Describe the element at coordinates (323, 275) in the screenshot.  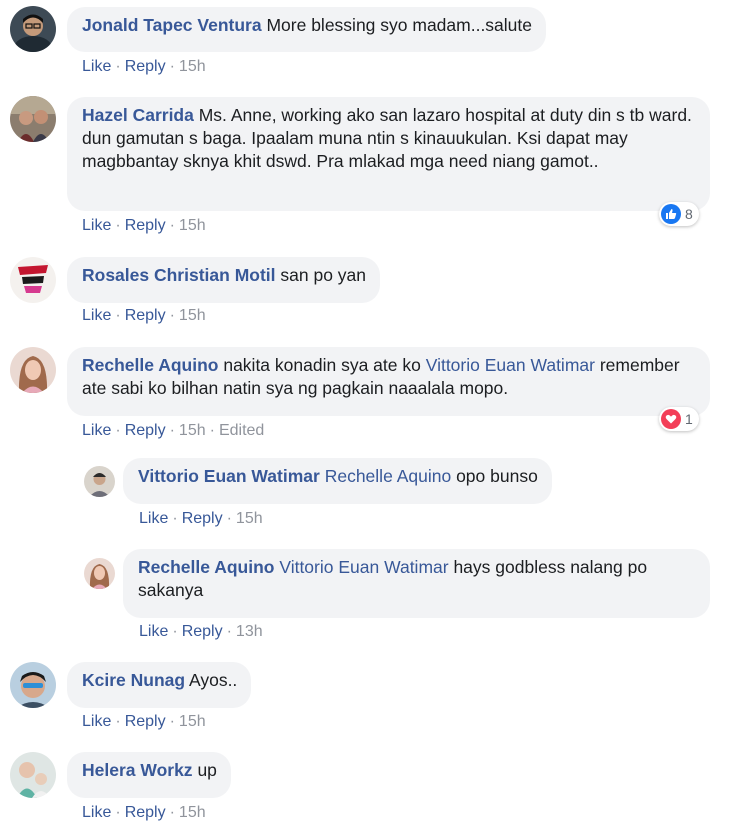
I see `comment-text: san po yan` at that location.